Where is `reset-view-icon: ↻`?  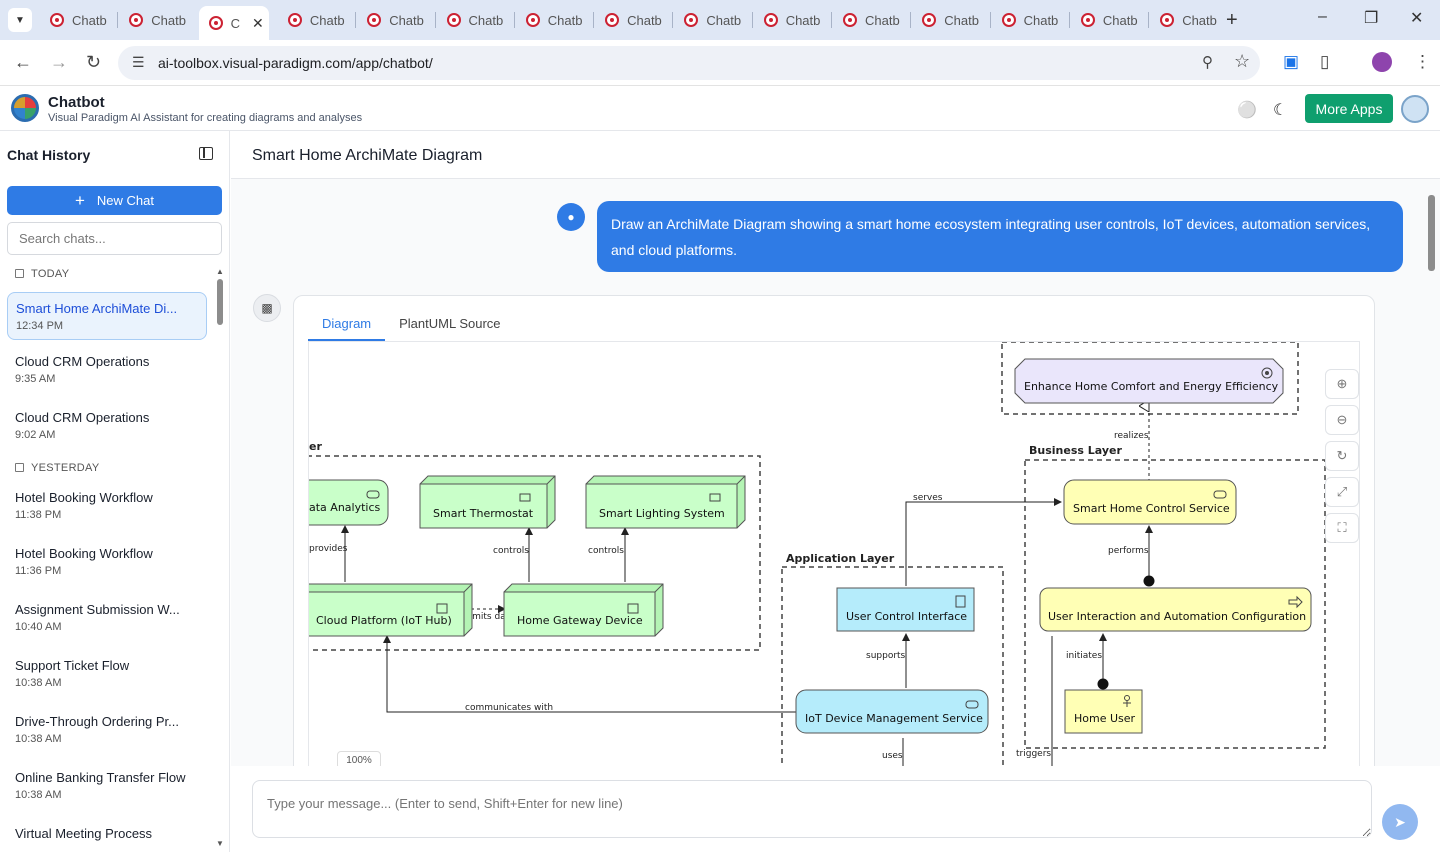 reset-view-icon: ↻ is located at coordinates (1342, 456).